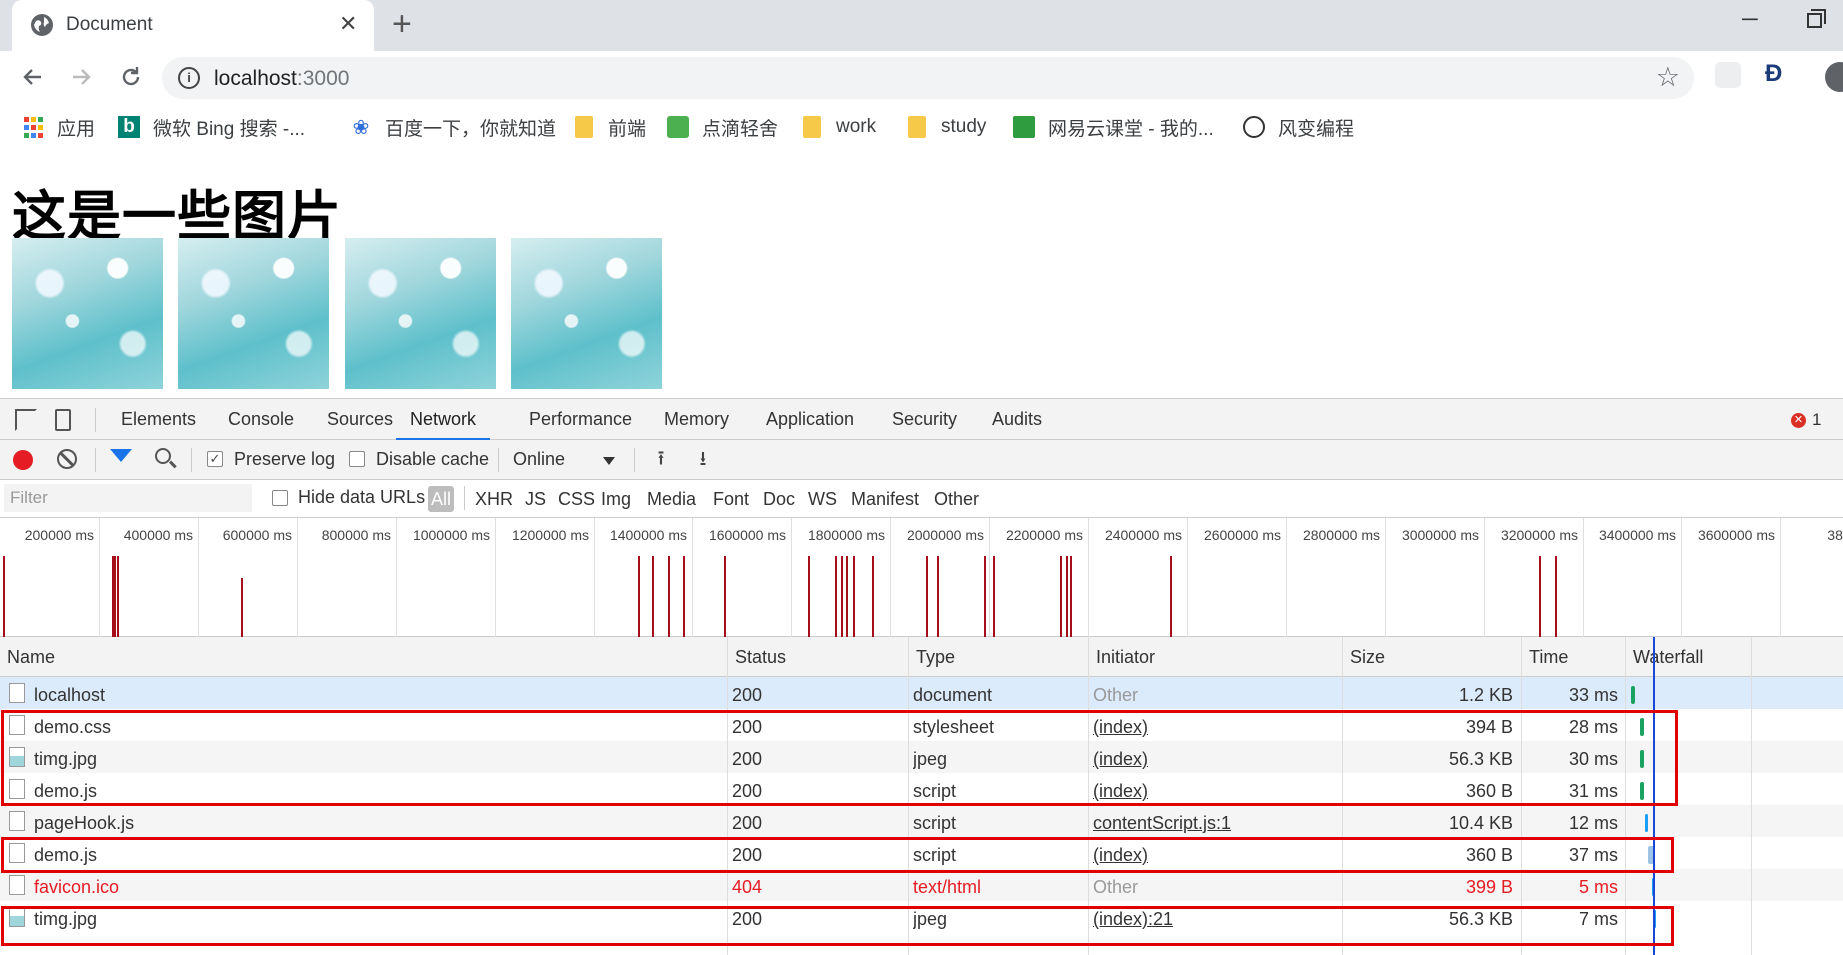 The height and width of the screenshot is (955, 1843). I want to click on hide-data-urls-checkbox, so click(280, 498).